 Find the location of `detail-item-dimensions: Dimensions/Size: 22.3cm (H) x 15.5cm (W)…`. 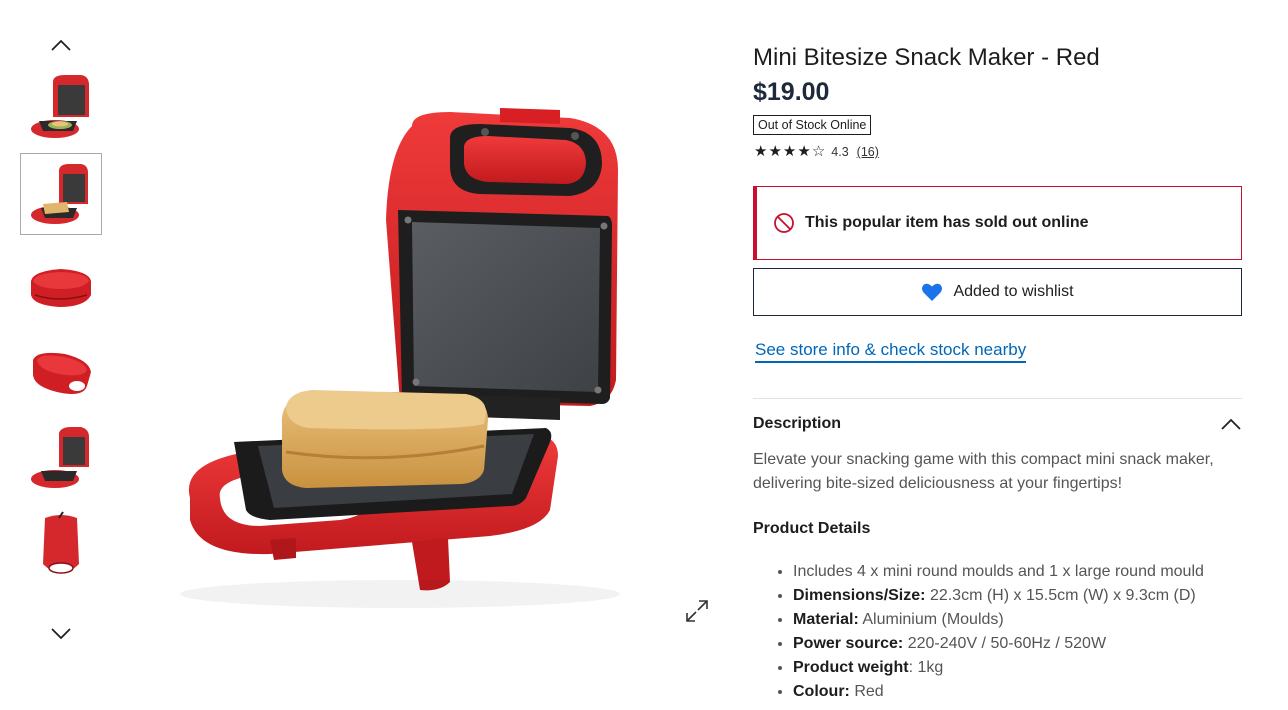

detail-item-dimensions: Dimensions/Size: 22.3cm (H) x 15.5cm (W)… is located at coordinates (998, 596).